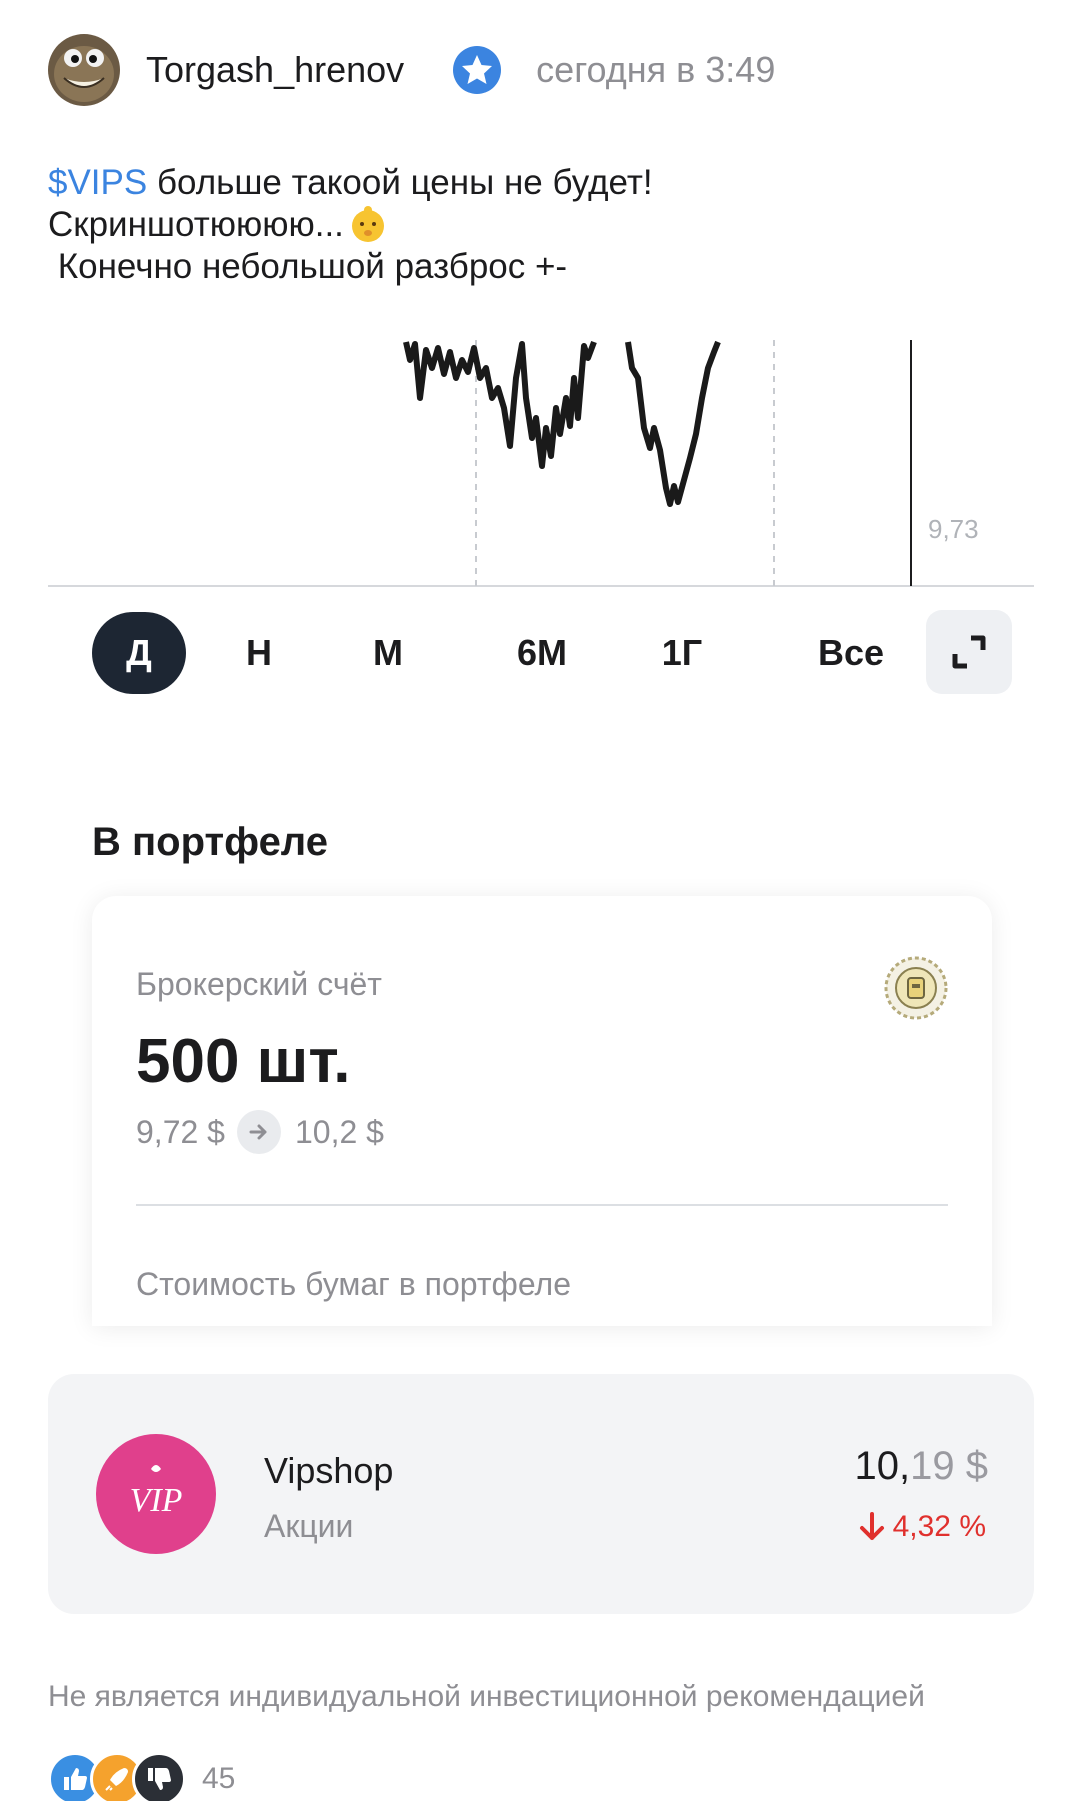  I want to click on svg-text: VIP, so click(156, 1500).